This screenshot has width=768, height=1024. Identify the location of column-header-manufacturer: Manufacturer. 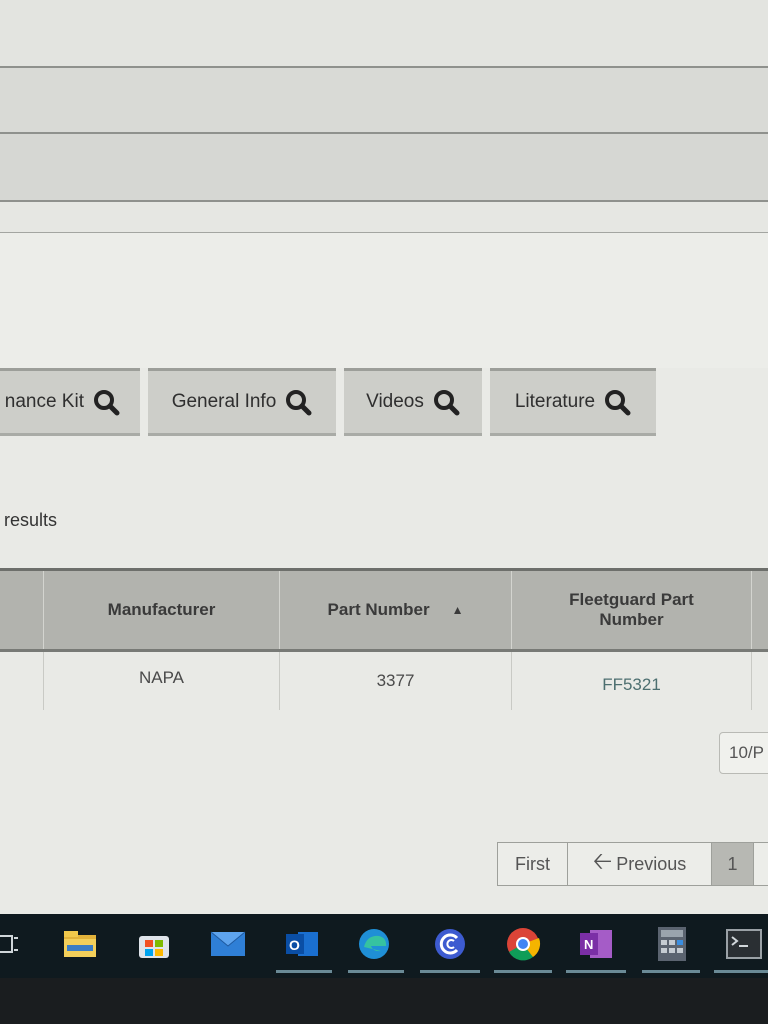
(162, 610).